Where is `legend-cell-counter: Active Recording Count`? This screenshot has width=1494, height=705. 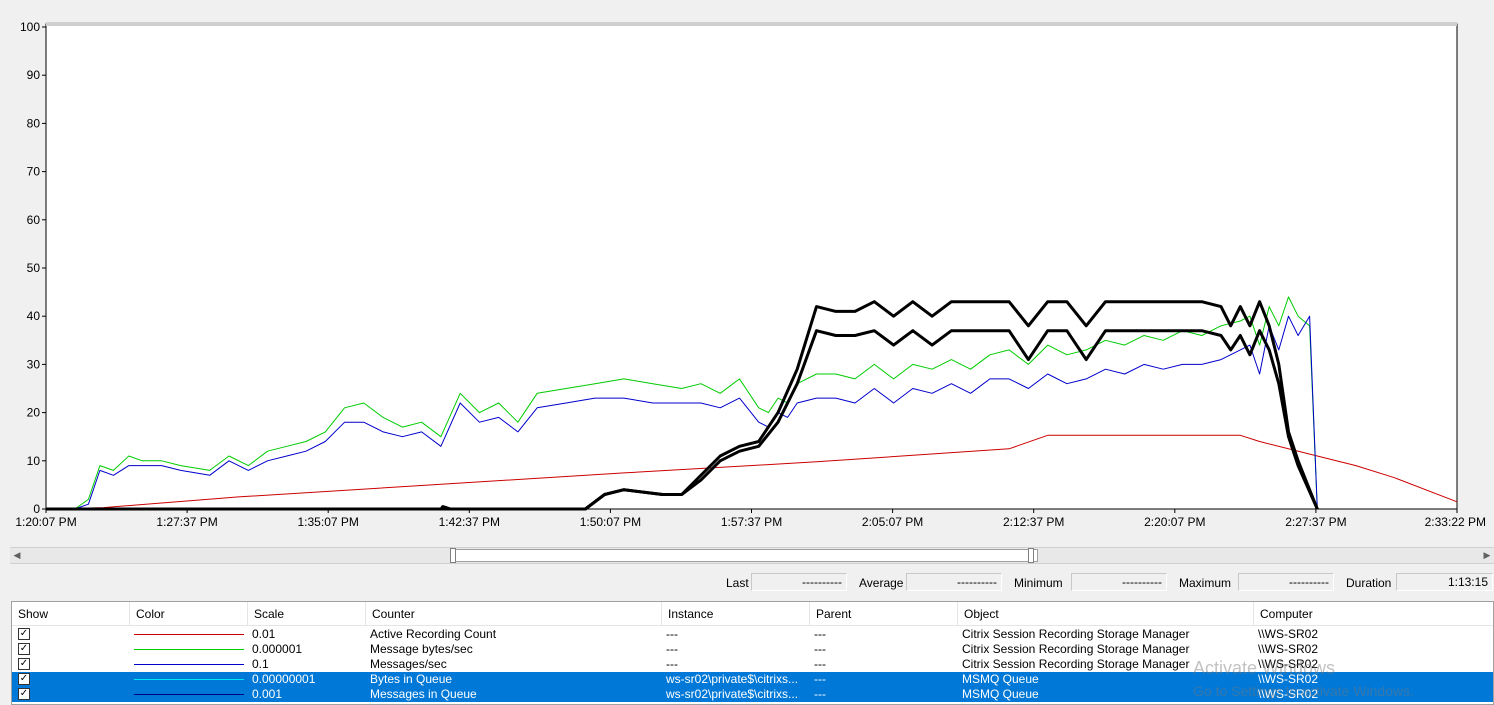 legend-cell-counter: Active Recording Count is located at coordinates (433, 634).